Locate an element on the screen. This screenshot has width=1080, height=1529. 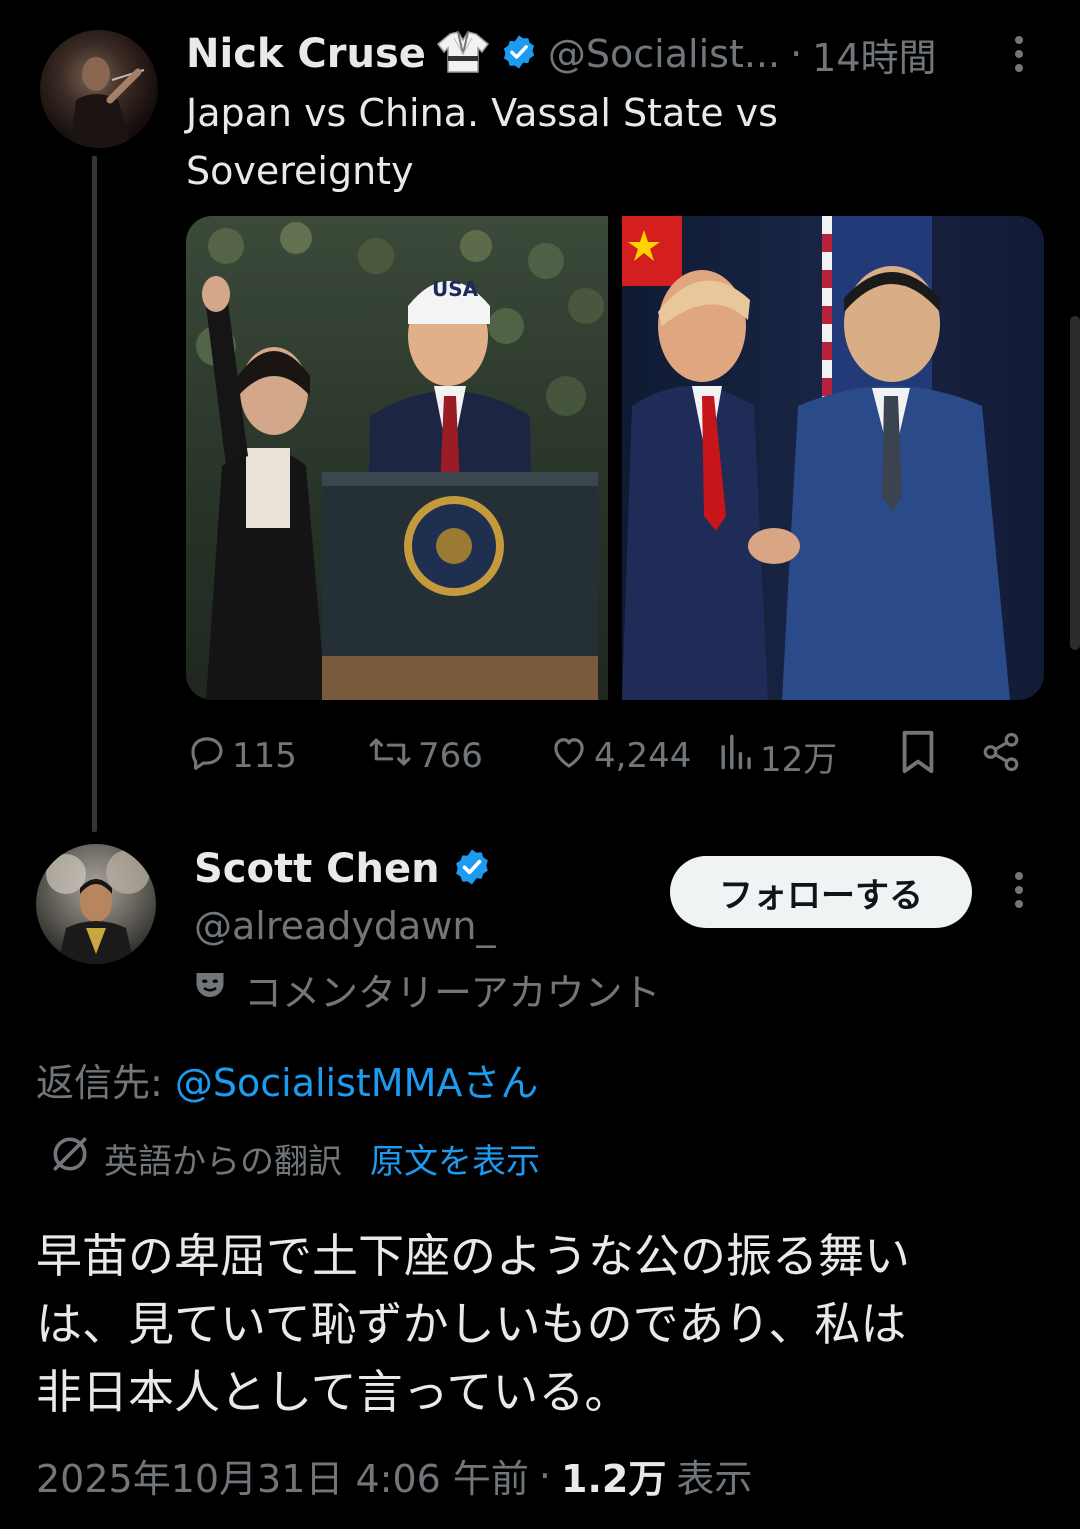
translation-label: 英語からの翻訳 is located at coordinates (223, 1162).